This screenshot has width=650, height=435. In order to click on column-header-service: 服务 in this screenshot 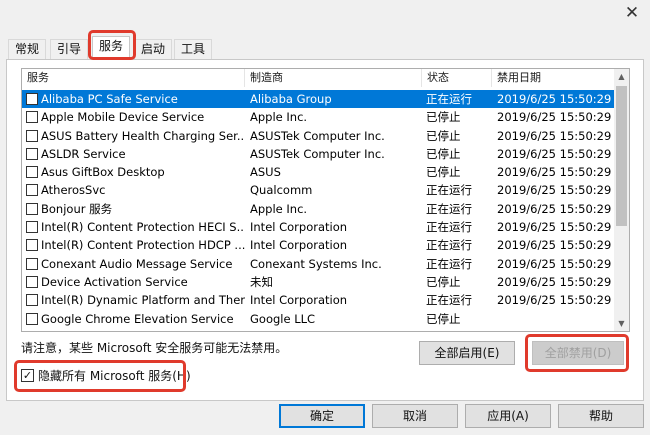, I will do `click(133, 78)`.